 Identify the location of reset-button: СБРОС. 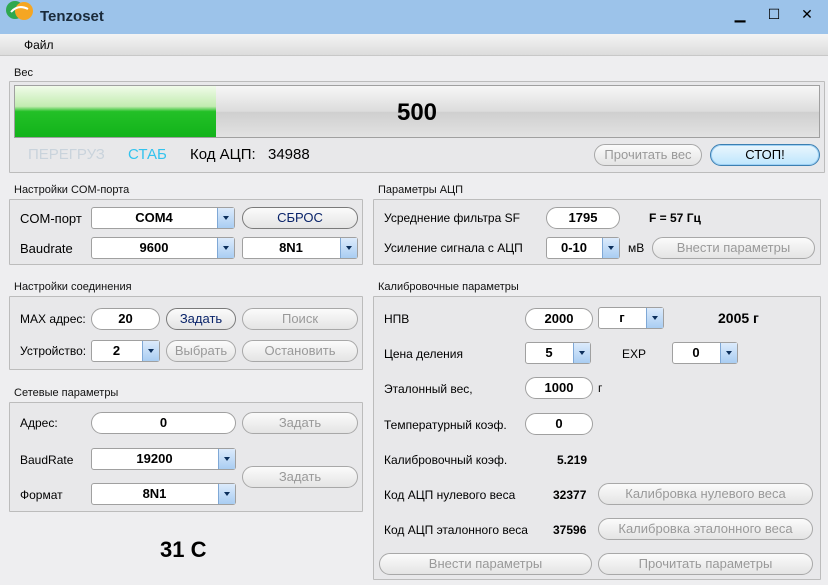
(300, 218).